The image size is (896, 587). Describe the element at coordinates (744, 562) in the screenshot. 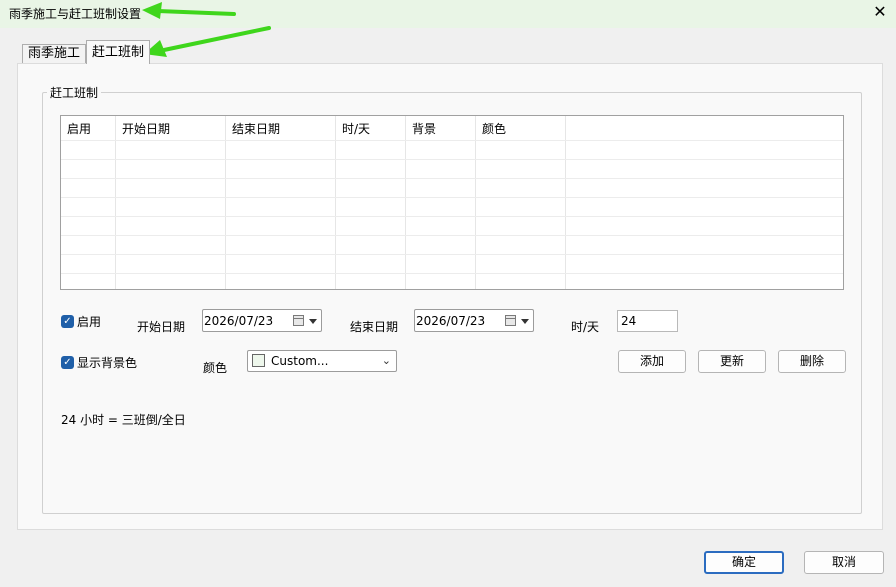

I see `ok-button: 确定` at that location.